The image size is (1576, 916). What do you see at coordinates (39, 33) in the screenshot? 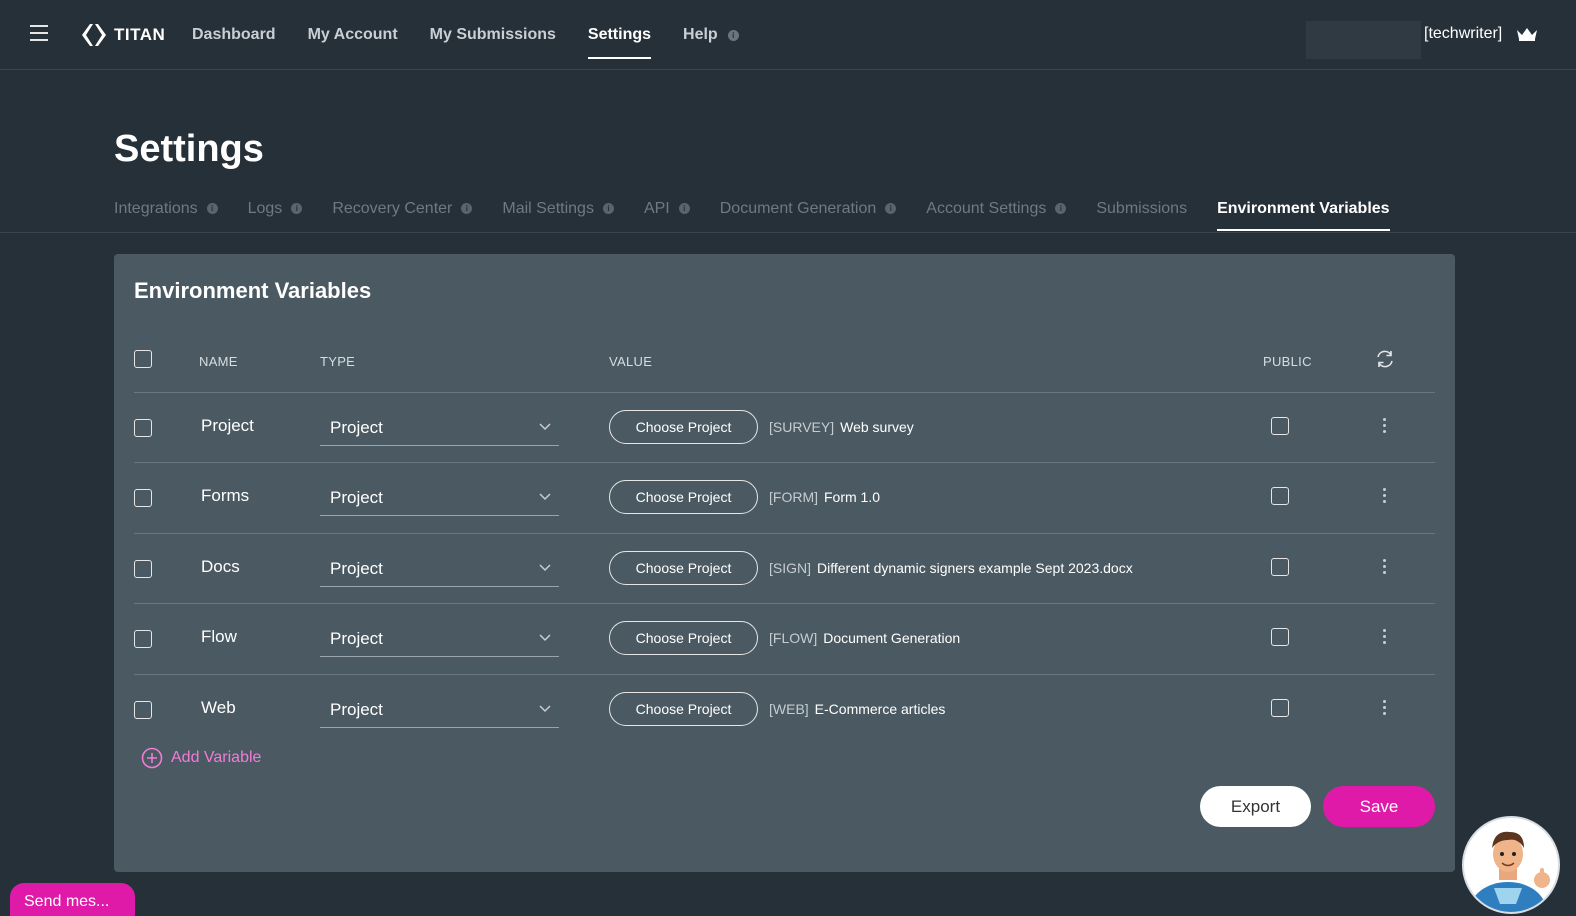
I see `menu-icon` at bounding box center [39, 33].